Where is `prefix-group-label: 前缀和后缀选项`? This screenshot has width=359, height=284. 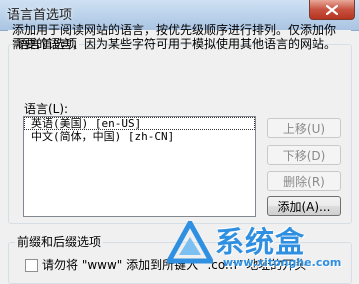
prefix-group-label: 前缀和后缀选项 is located at coordinates (59, 242).